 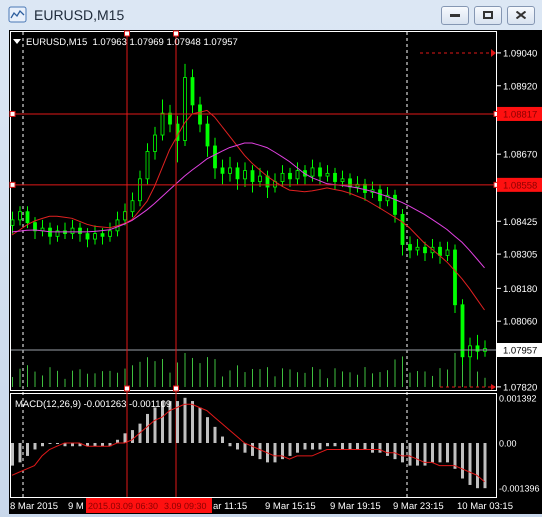 I want to click on time-axis-label: 9 Mar 23:15, so click(x=418, y=506).